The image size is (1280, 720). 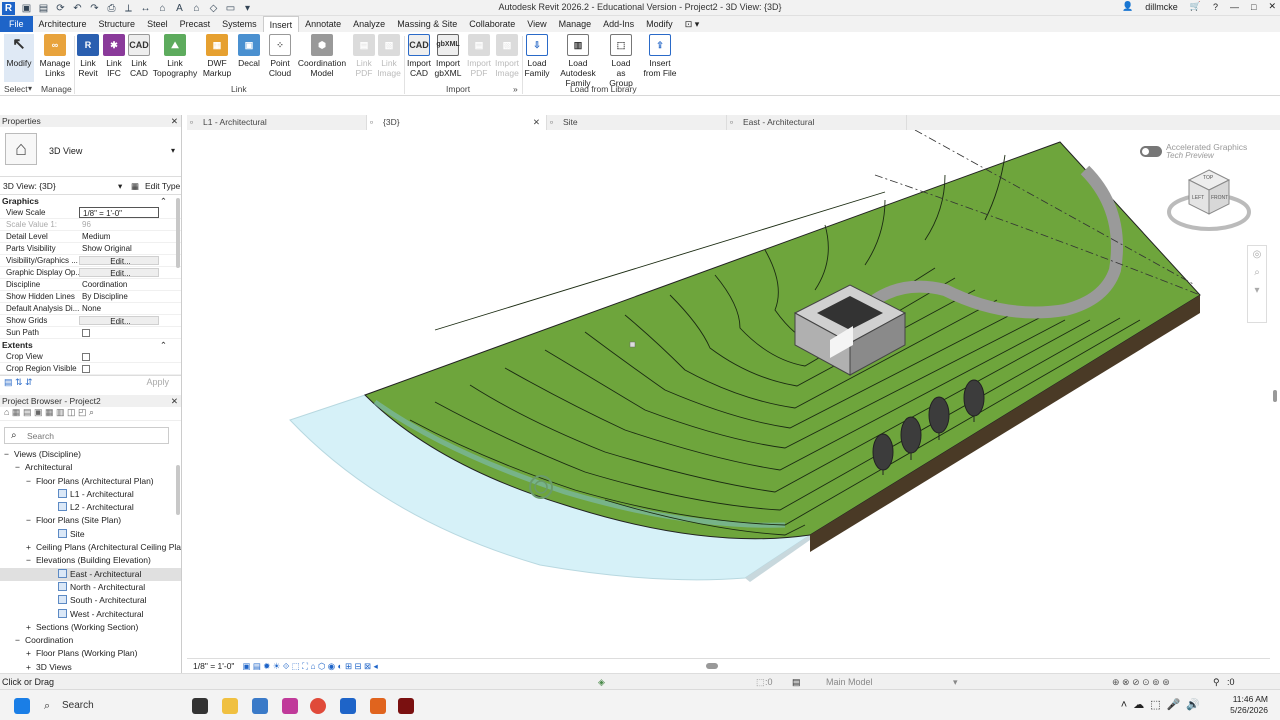 I want to click on cart-icon: 🛒, so click(x=1195, y=6).